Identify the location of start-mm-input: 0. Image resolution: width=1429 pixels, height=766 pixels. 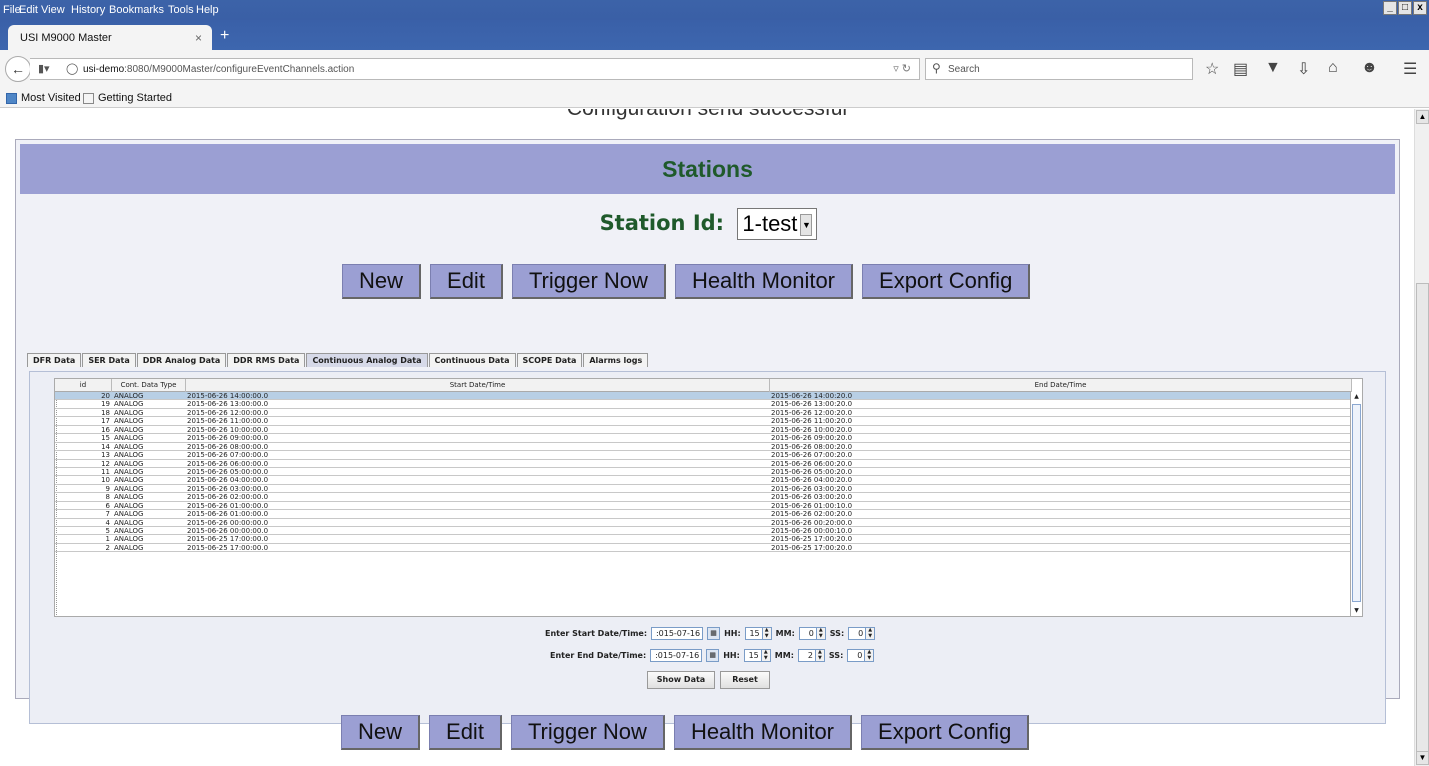
(807, 633).